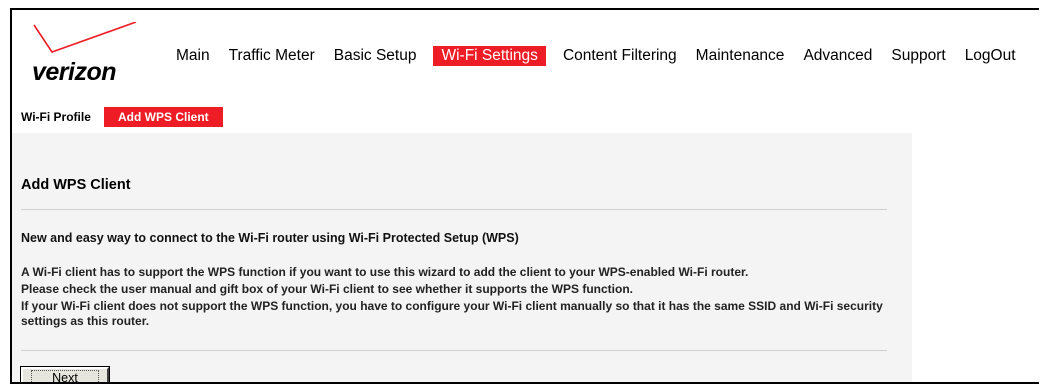  I want to click on nav-wifi-settings: Wi-Fi Settings, so click(489, 56).